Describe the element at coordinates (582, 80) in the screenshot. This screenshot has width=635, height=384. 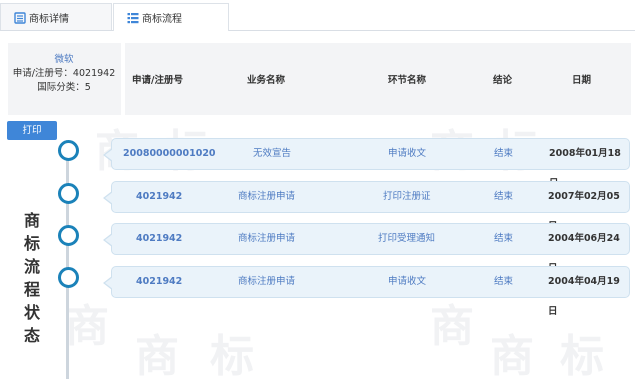
I see `column-header-date: 日期` at that location.